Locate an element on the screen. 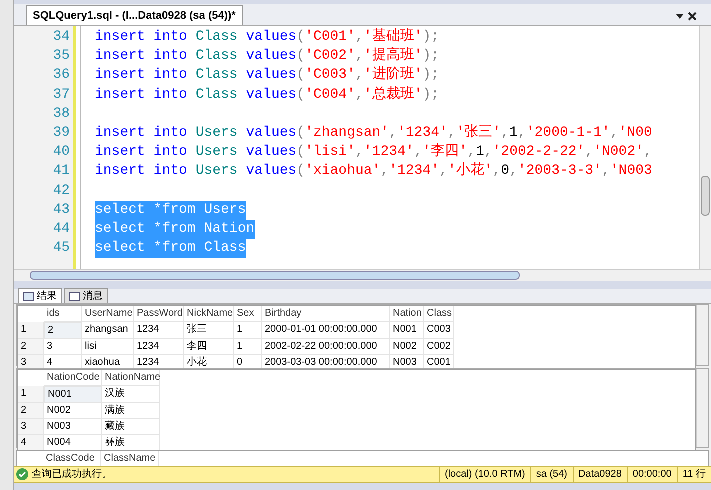 The image size is (711, 490). table-cell: zhangsan is located at coordinates (108, 330).